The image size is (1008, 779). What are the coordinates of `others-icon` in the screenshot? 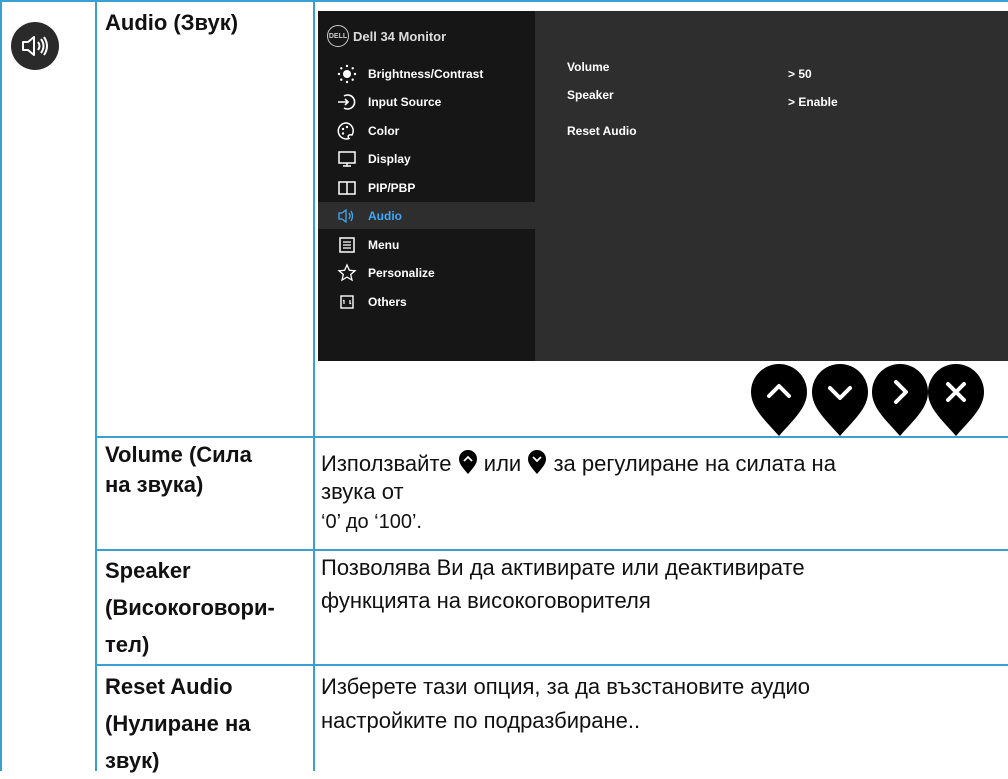 It's located at (347, 302).